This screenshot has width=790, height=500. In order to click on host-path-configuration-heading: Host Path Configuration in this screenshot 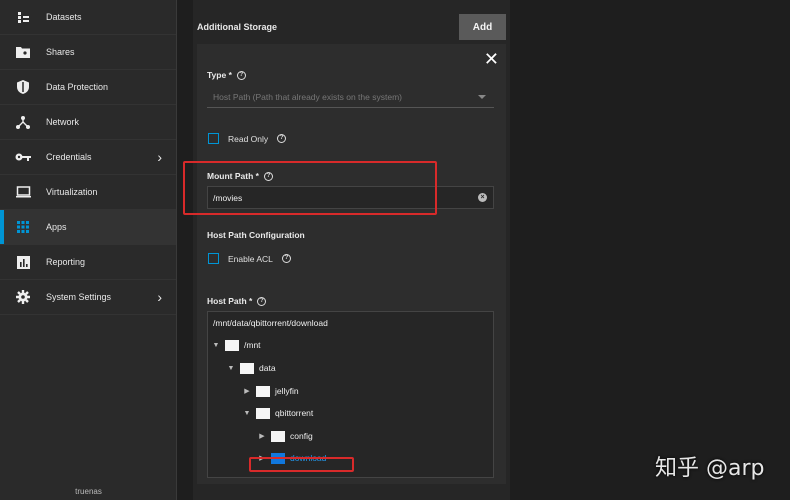, I will do `click(256, 235)`.